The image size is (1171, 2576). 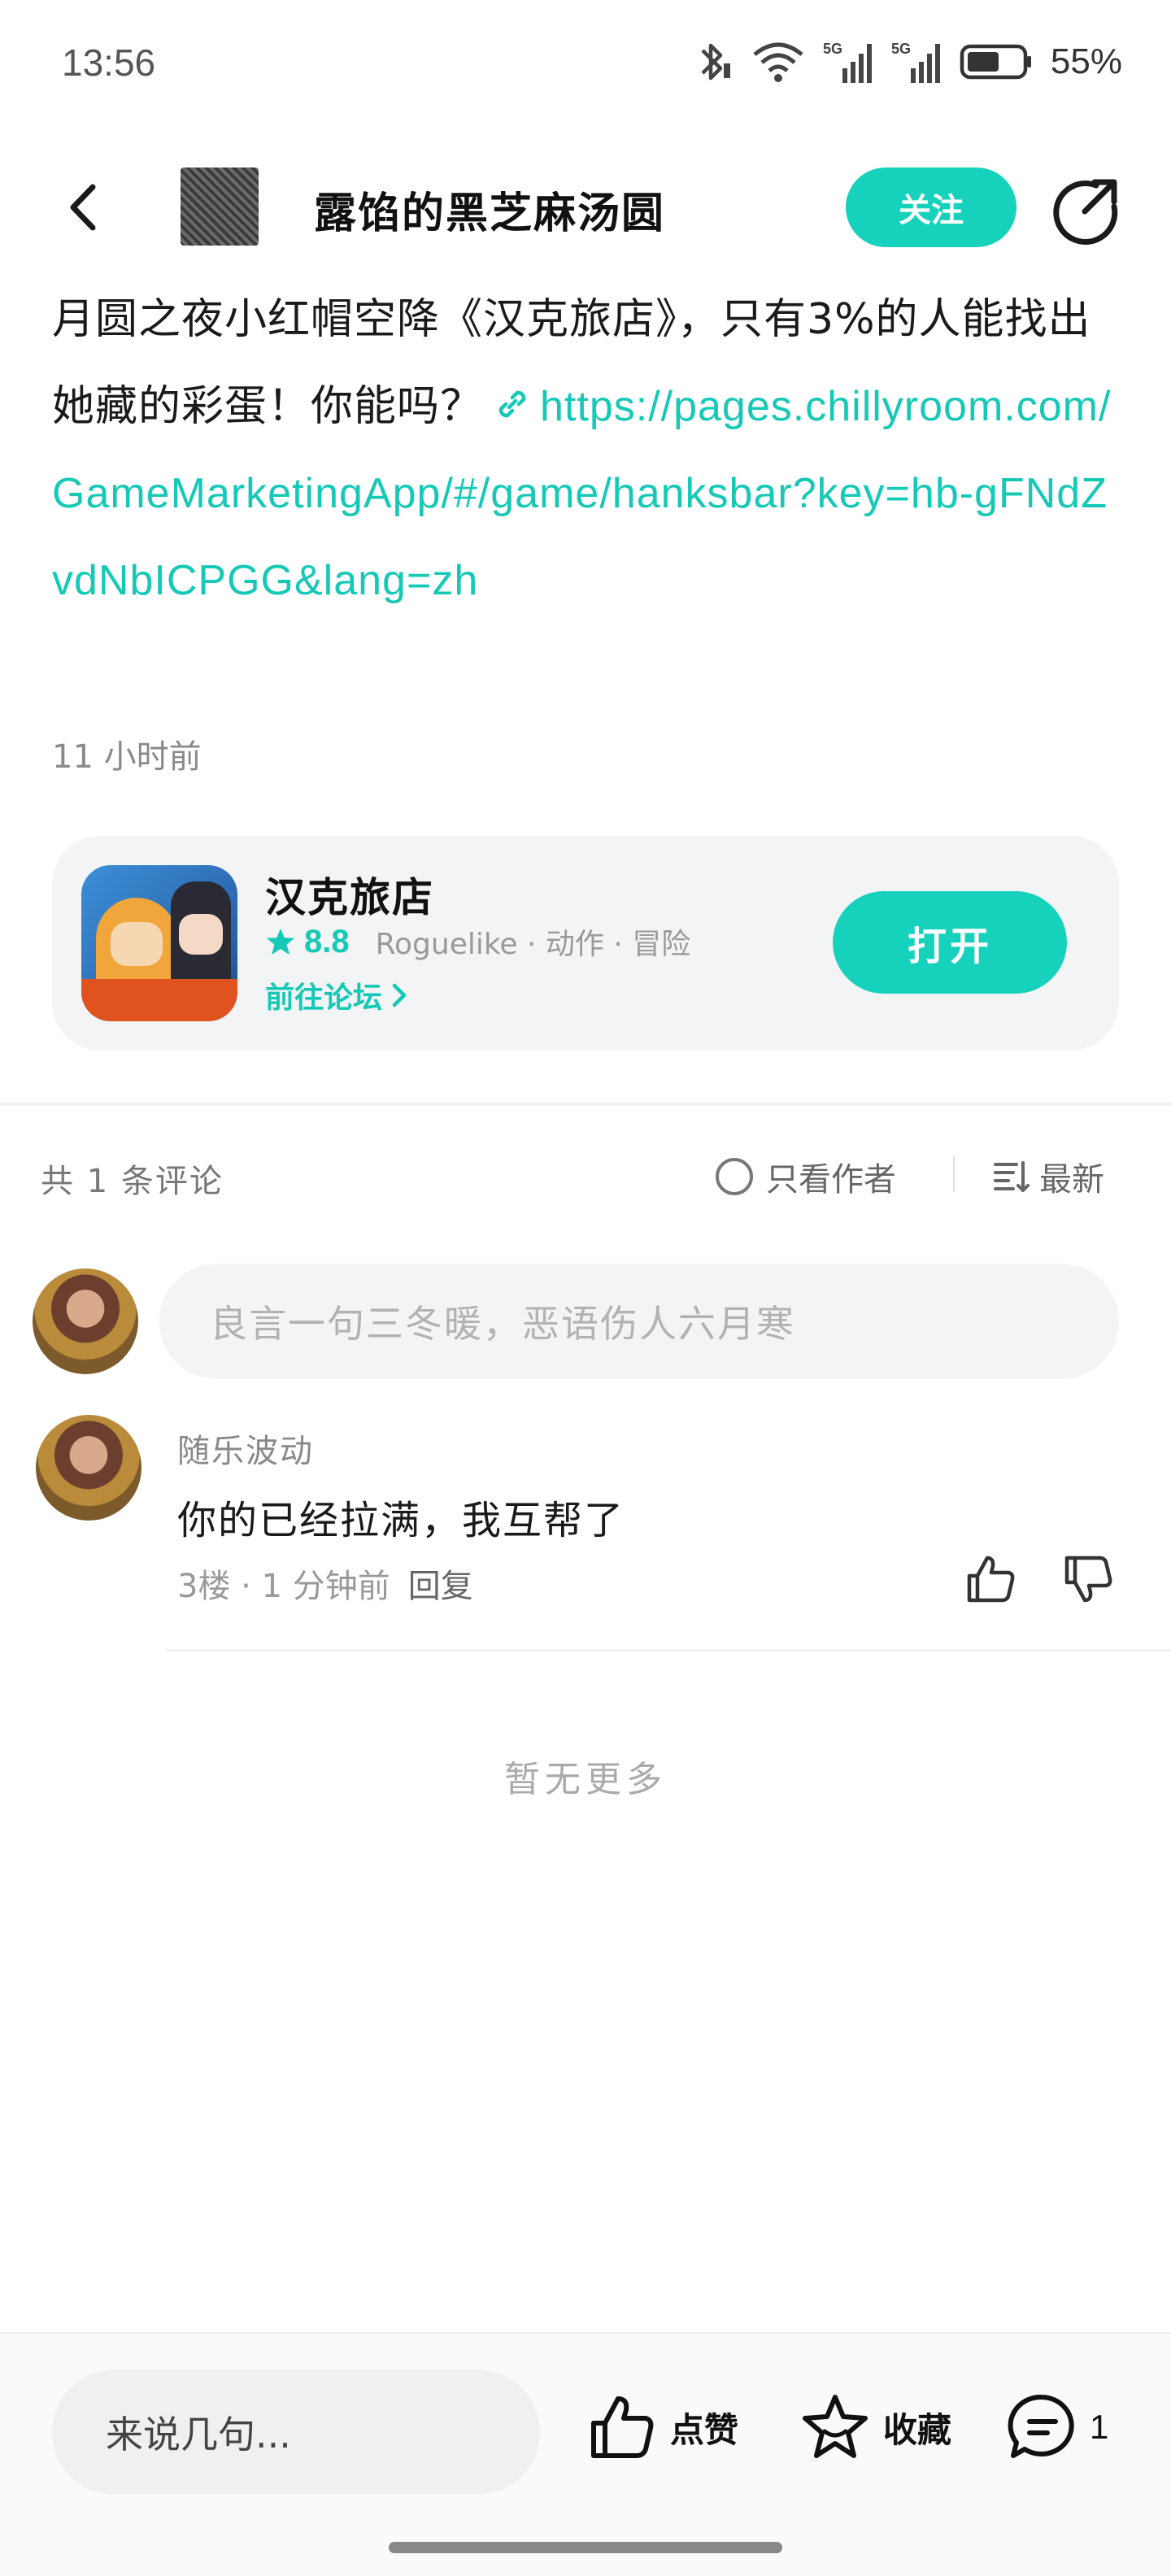 I want to click on star-outline-icon, so click(x=836, y=2426).